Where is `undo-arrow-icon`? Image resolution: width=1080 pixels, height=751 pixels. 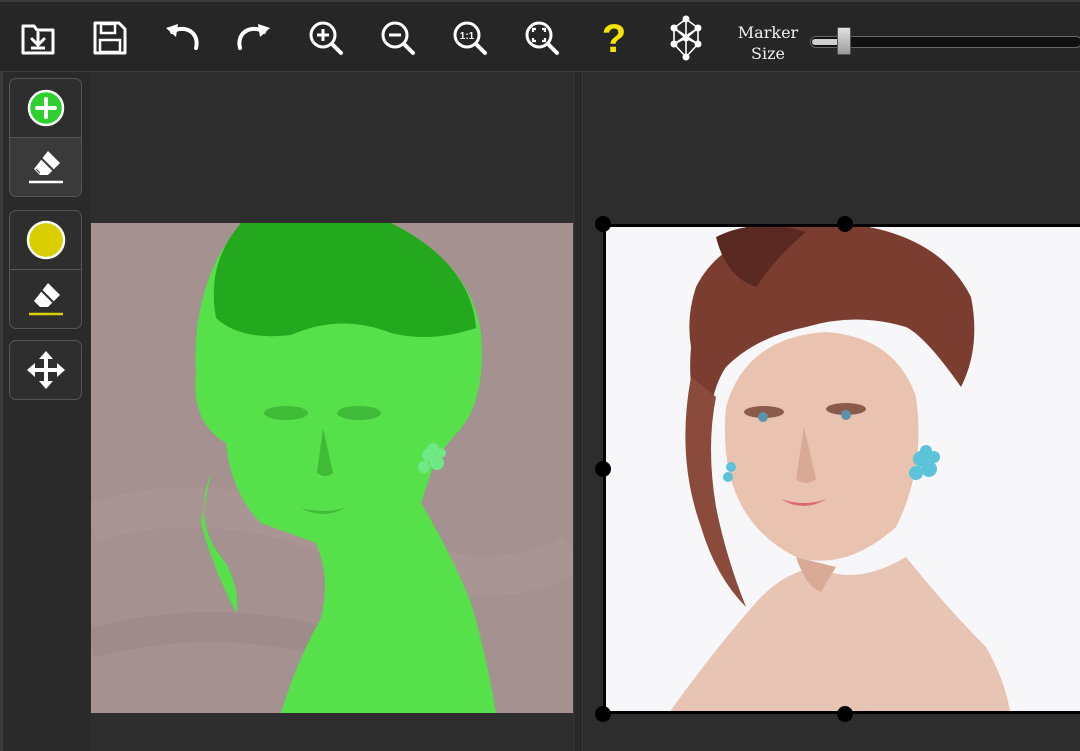 undo-arrow-icon is located at coordinates (182, 37).